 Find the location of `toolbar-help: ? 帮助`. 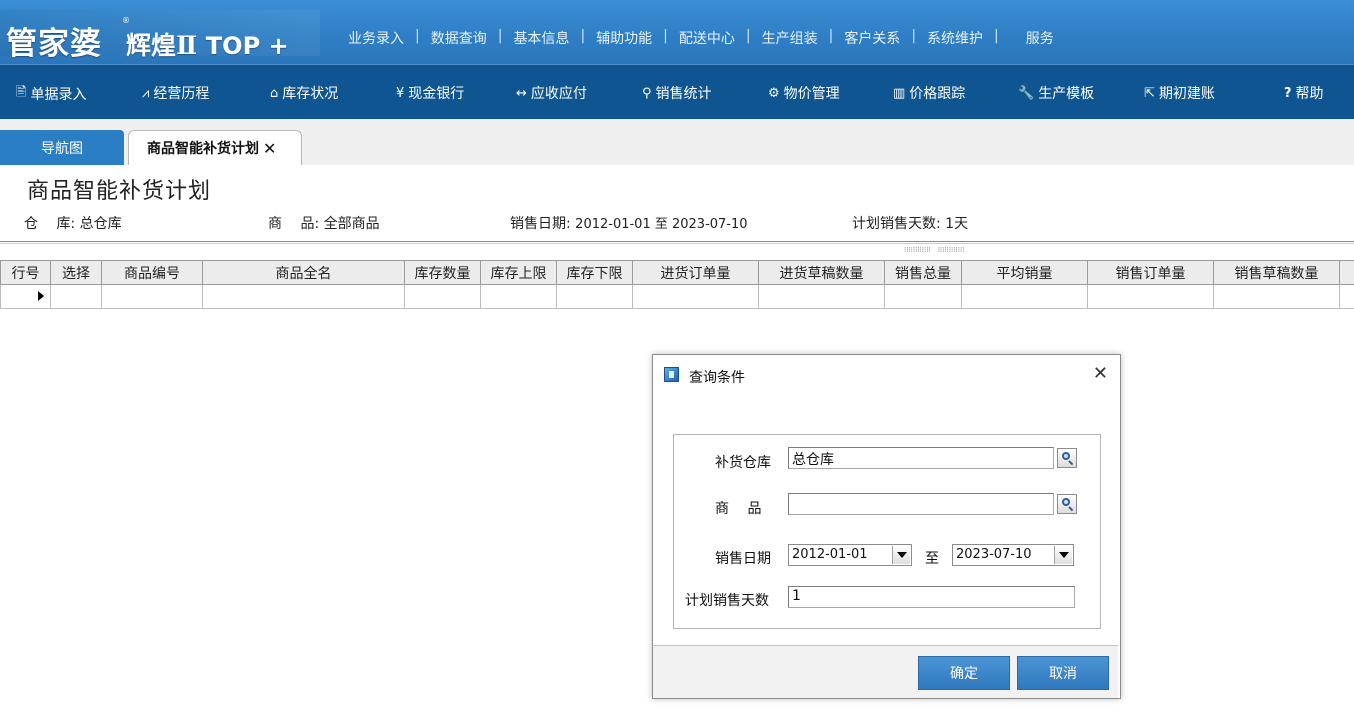

toolbar-help: ? 帮助 is located at coordinates (1304, 93).